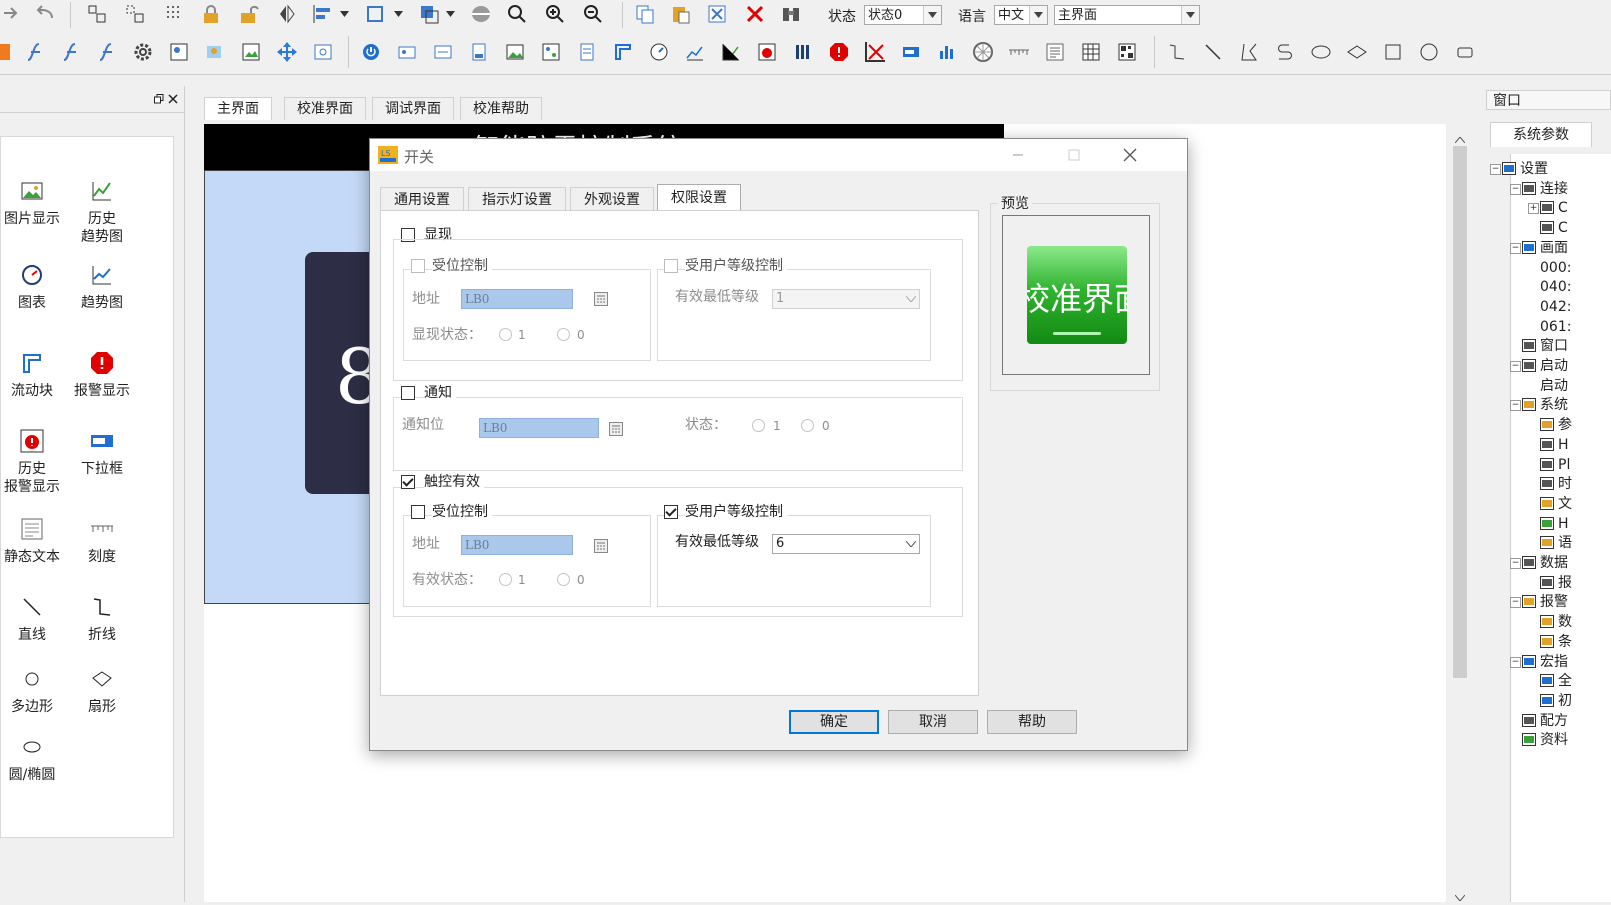 The width and height of the screenshot is (1611, 905). Describe the element at coordinates (1565, 583) in the screenshot. I see `tree-item: 报` at that location.